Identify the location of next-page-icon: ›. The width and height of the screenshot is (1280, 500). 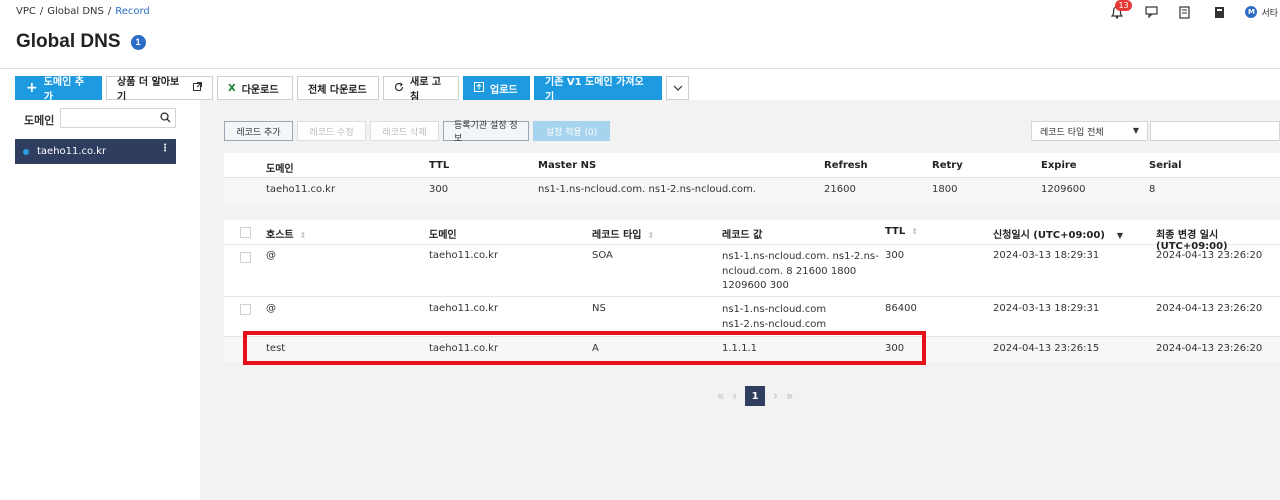
(775, 396).